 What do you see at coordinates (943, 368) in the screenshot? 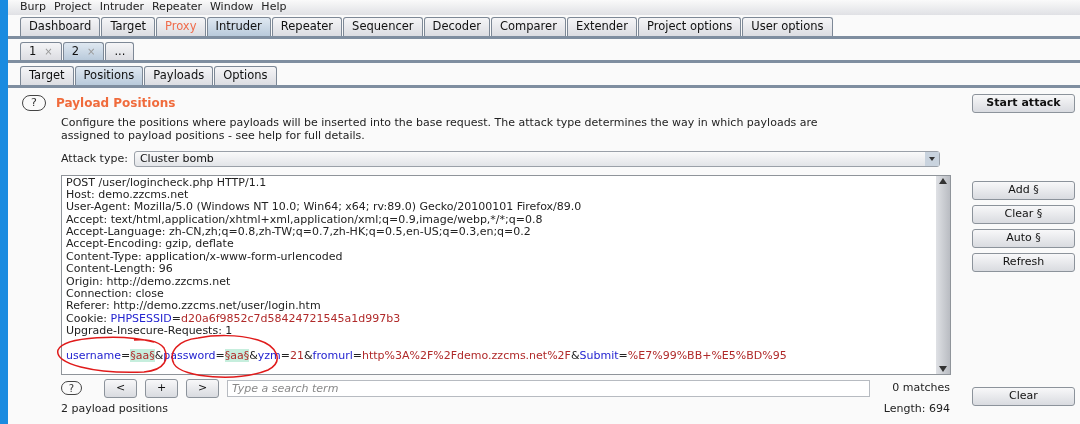
I see `scroll-down-icon` at bounding box center [943, 368].